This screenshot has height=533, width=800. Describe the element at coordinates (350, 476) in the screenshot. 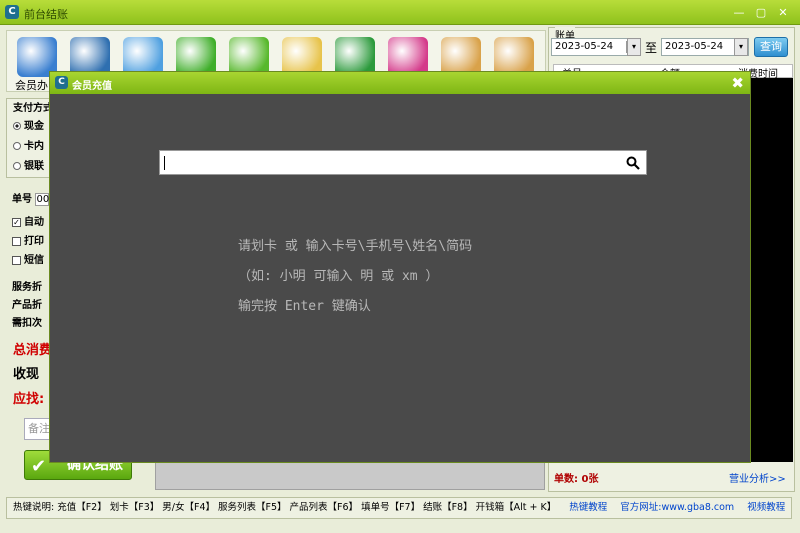

I see `item-list-panel` at that location.